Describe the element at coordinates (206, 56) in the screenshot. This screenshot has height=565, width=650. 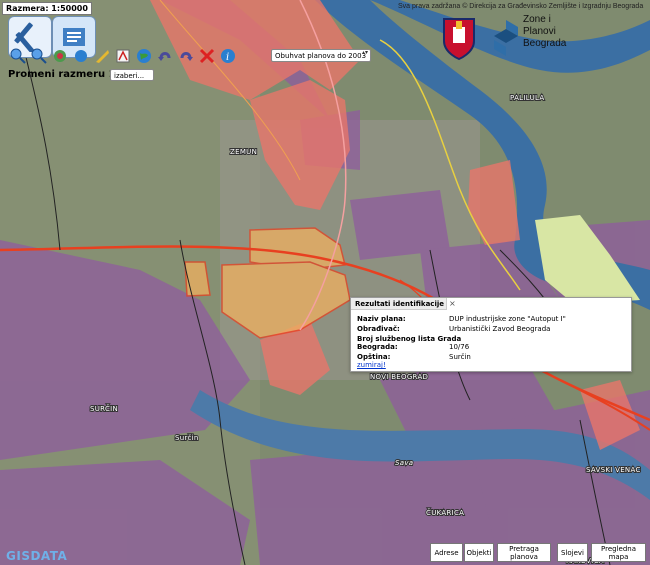
I see `clear-icon` at that location.